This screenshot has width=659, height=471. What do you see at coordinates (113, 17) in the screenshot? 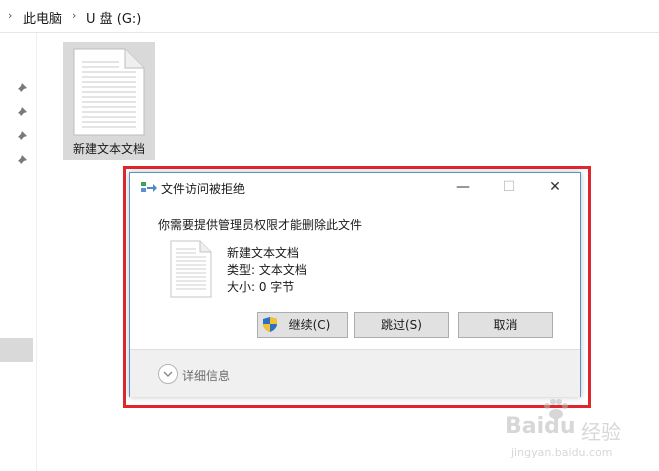
I see `breadcrumb-item-usb-drive: U 盘 (G:)` at bounding box center [113, 17].